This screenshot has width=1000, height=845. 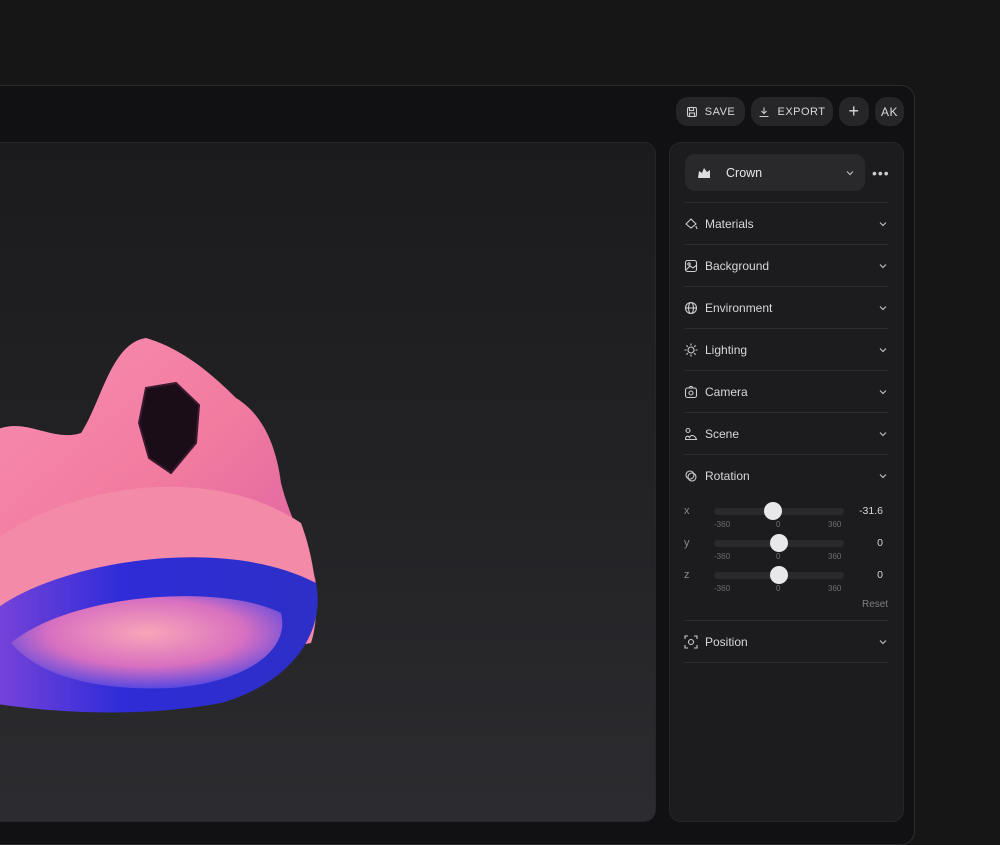 What do you see at coordinates (786, 223) in the screenshot?
I see `section-materials: Materials` at bounding box center [786, 223].